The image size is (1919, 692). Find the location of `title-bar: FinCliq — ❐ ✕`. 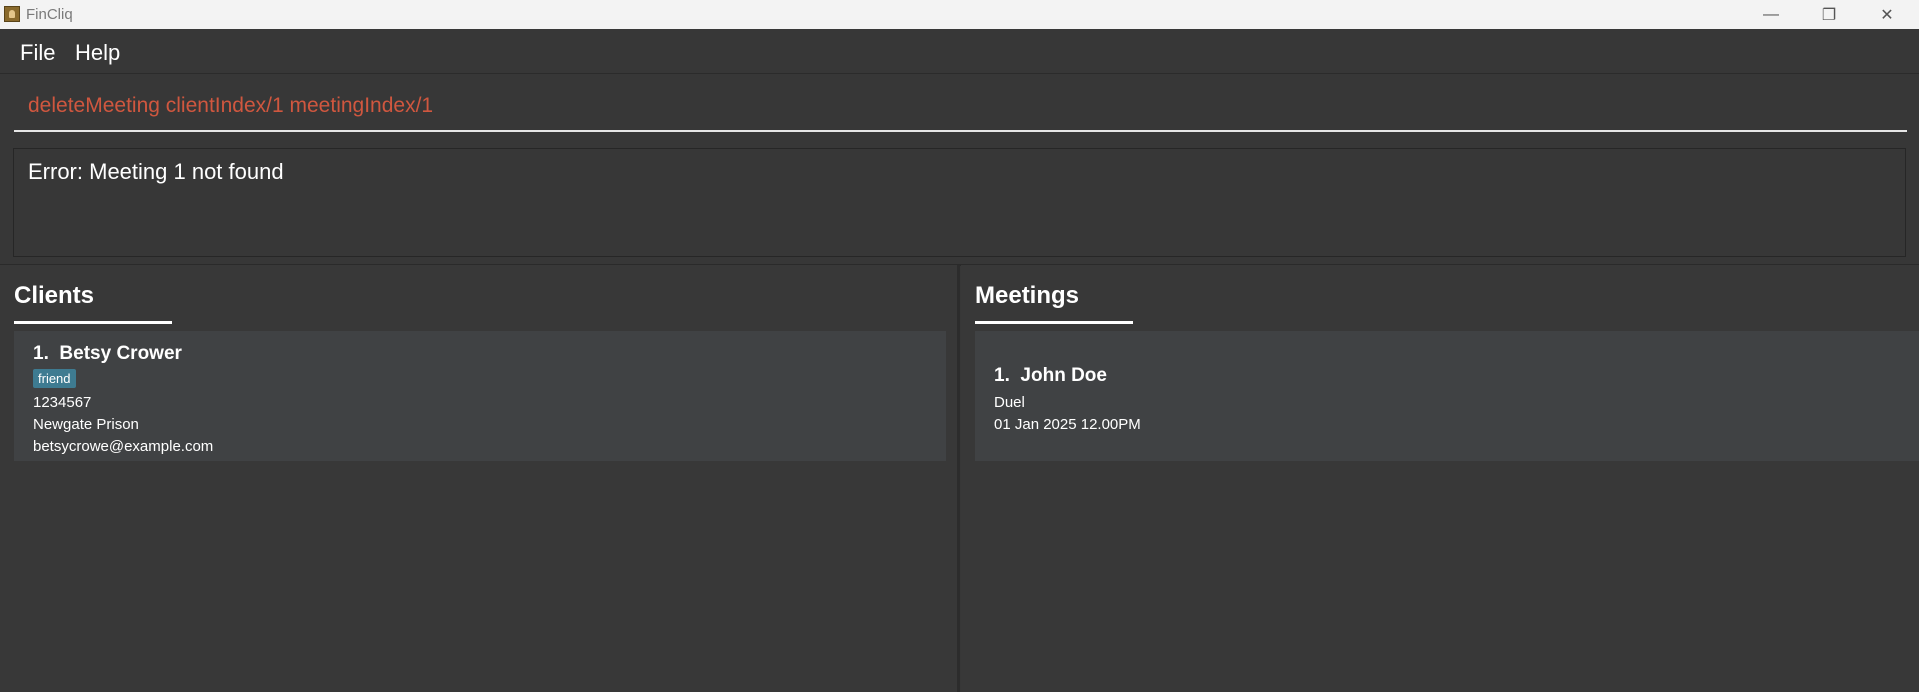

title-bar: FinCliq — ❐ ✕ is located at coordinates (959, 14).